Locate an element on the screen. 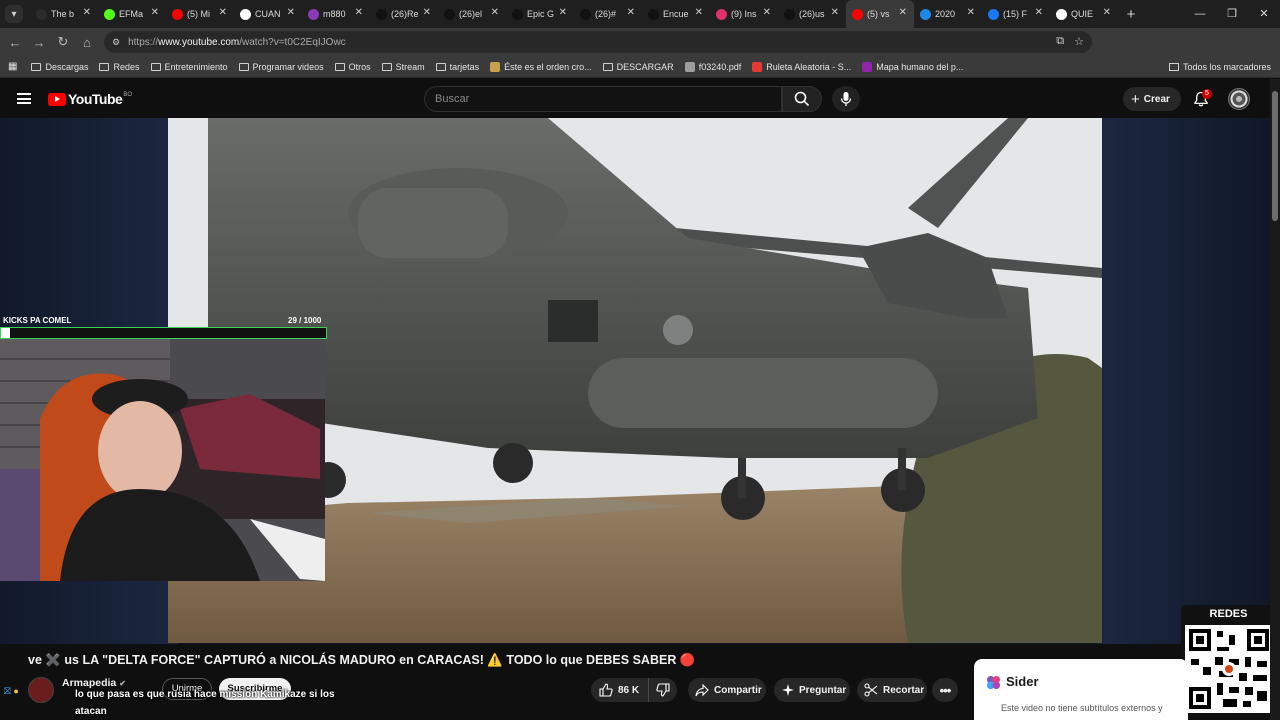 The image size is (1280, 720). bookmark-label: f03240.pdf is located at coordinates (720, 66).